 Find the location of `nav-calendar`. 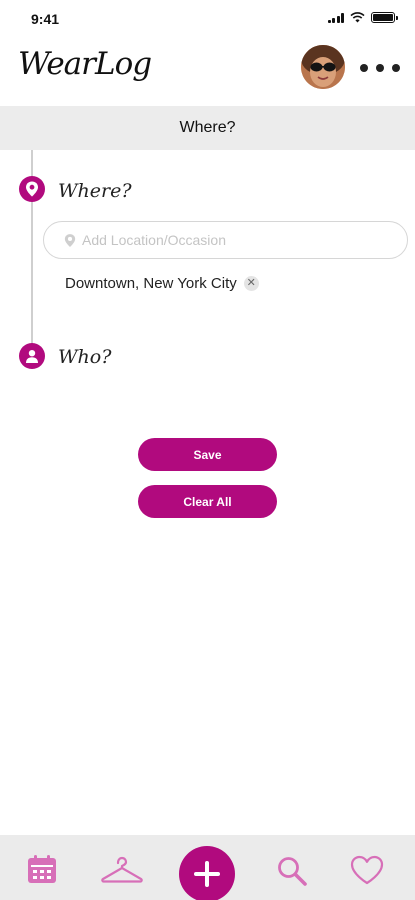

nav-calendar is located at coordinates (42, 869).